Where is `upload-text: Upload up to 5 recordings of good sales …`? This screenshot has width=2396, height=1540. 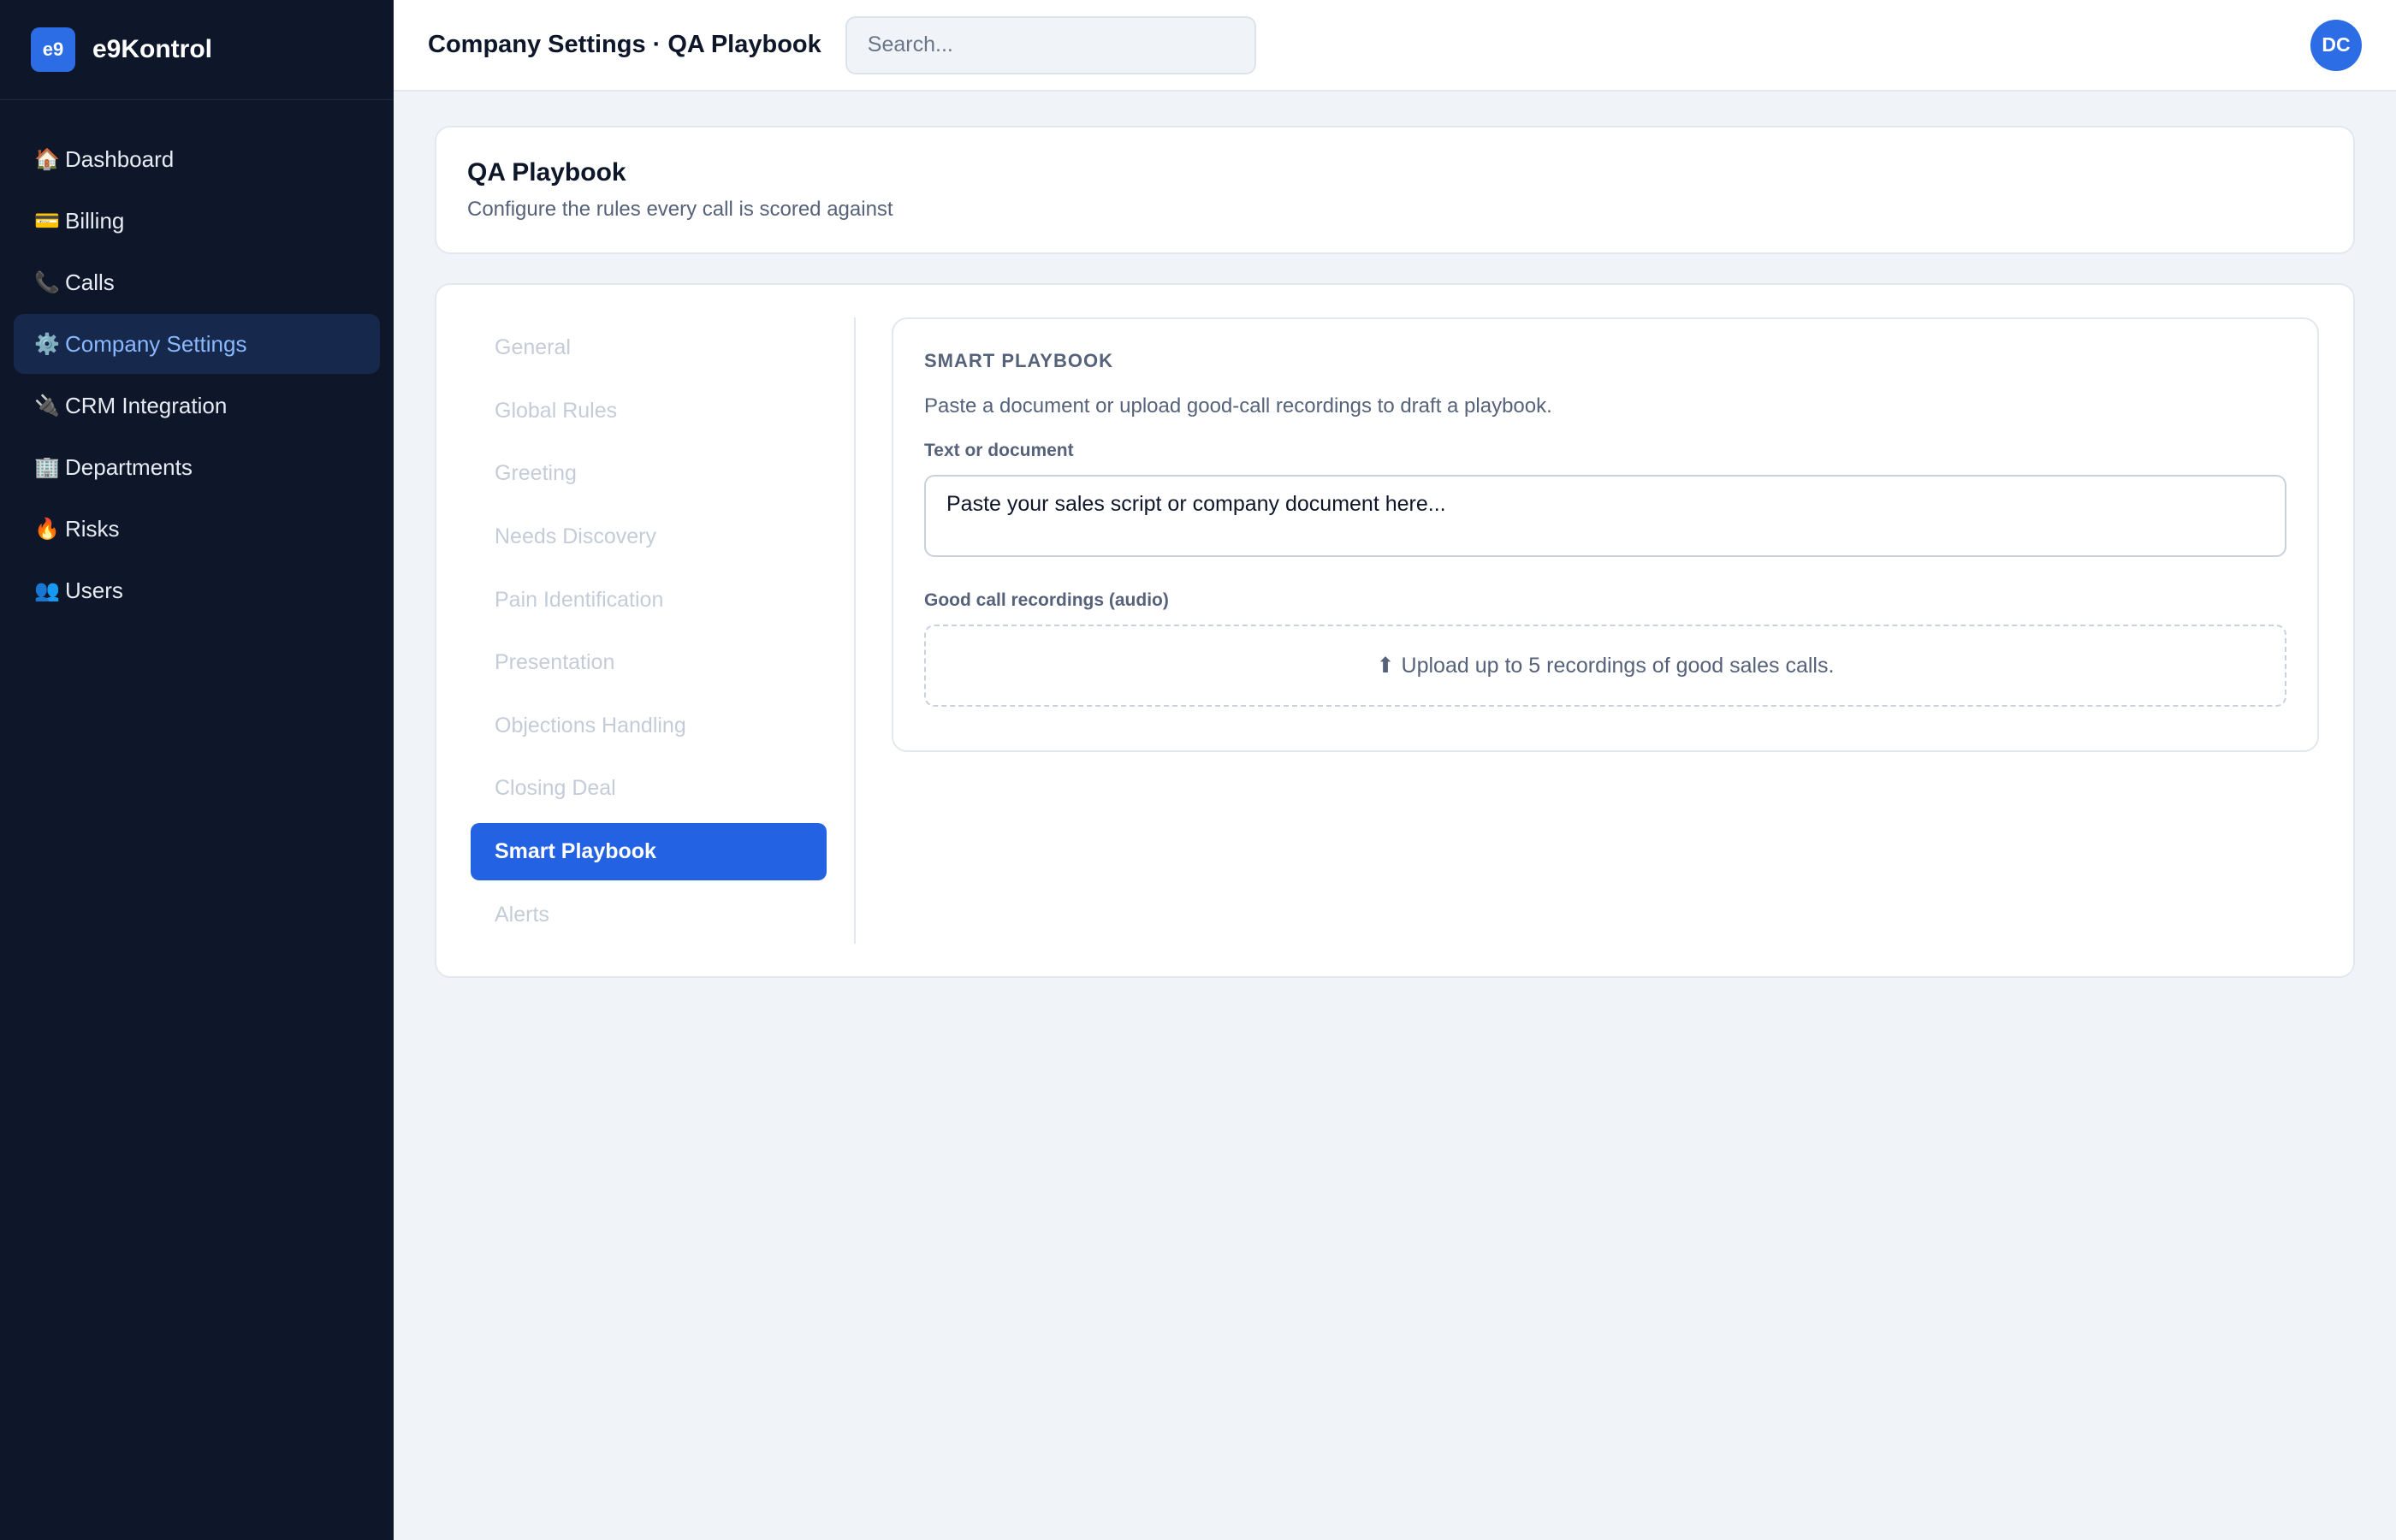
upload-text: Upload up to 5 recordings of good sales … is located at coordinates (1618, 665).